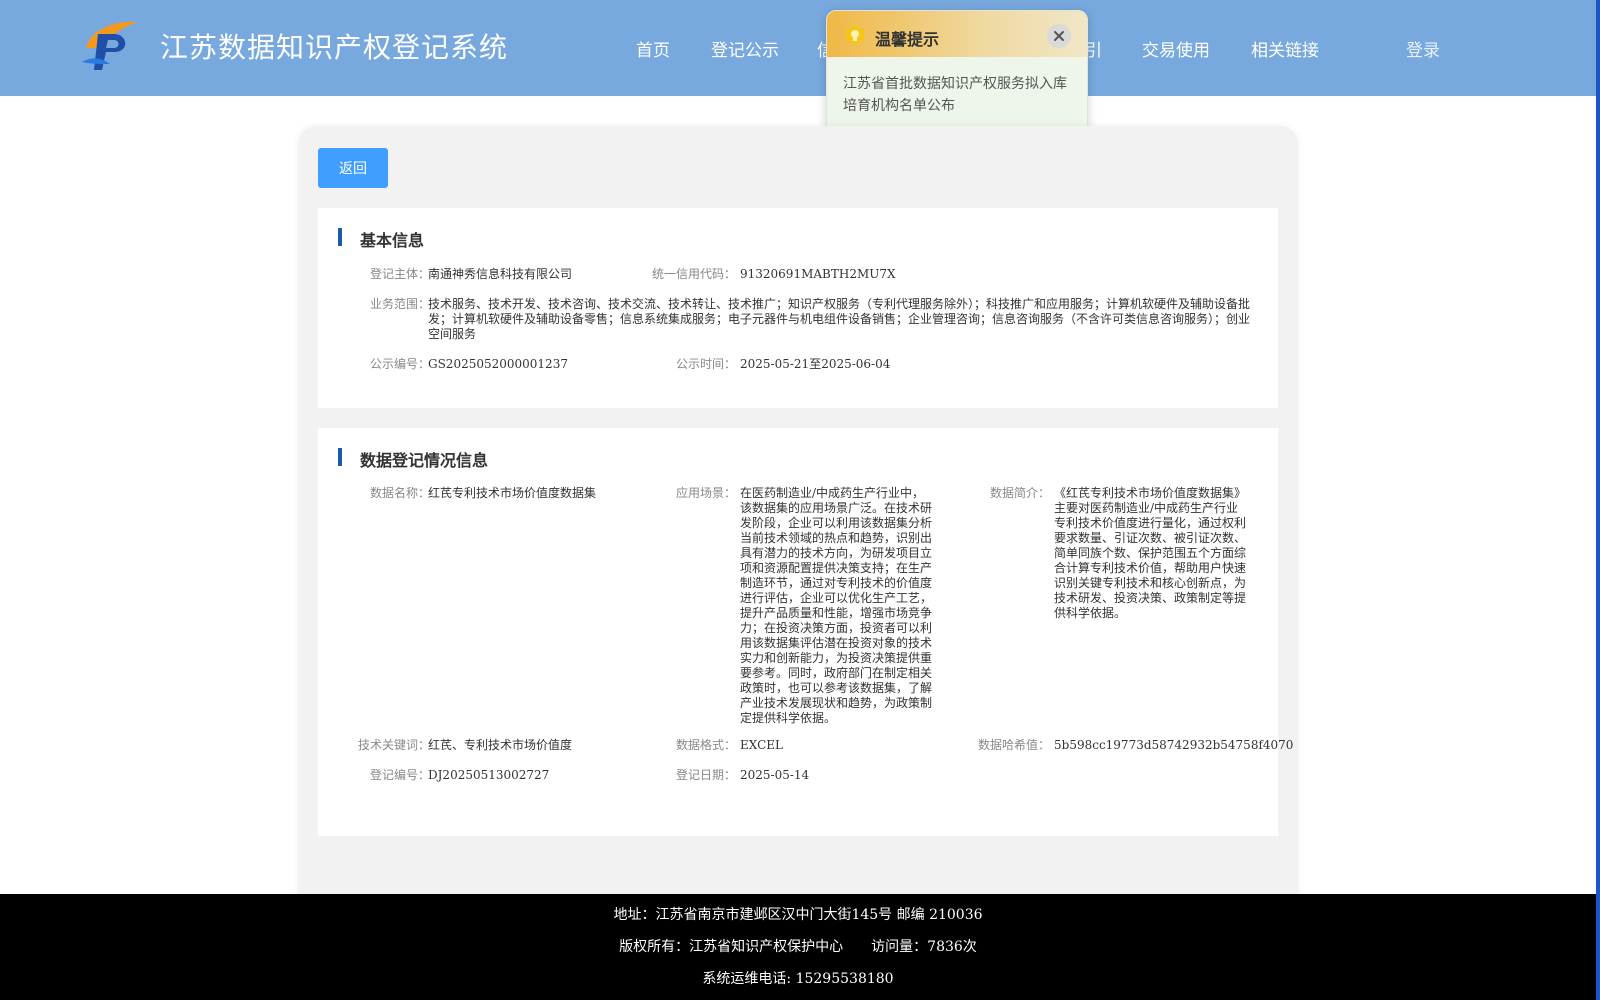 Image resolution: width=1600 pixels, height=1000 pixels. I want to click on data-hash-label: 数据哈希值：, so click(1013, 745).